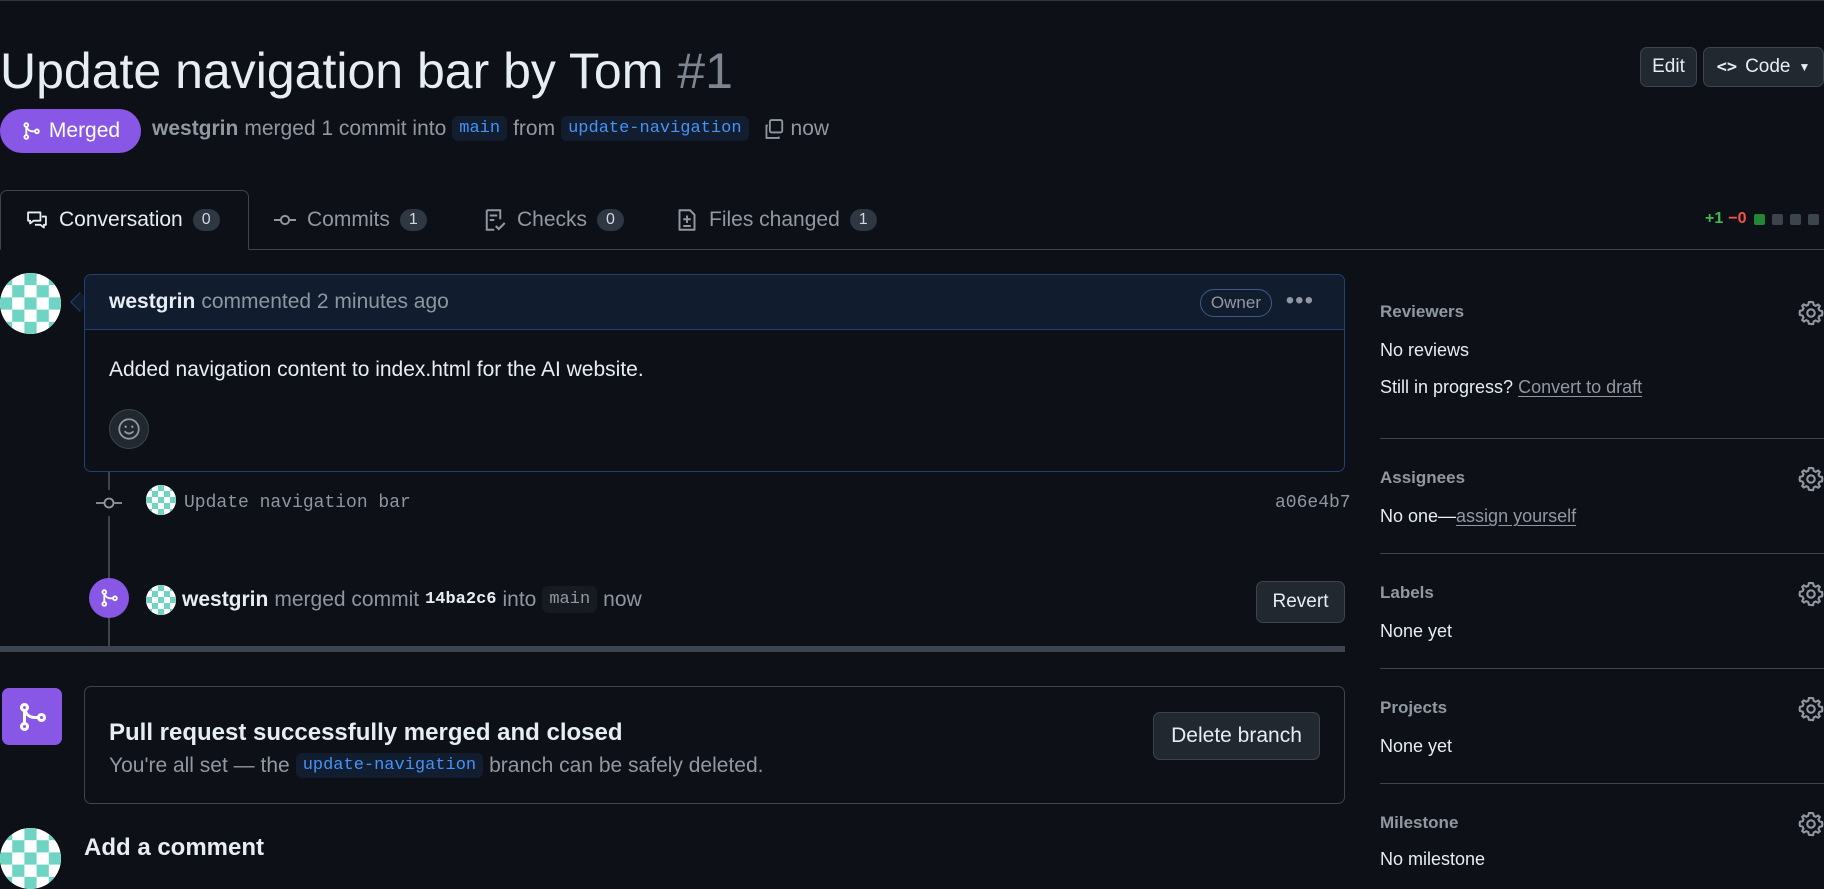  What do you see at coordinates (1580, 387) in the screenshot?
I see `convert-to-draft-link: Convert to draft` at bounding box center [1580, 387].